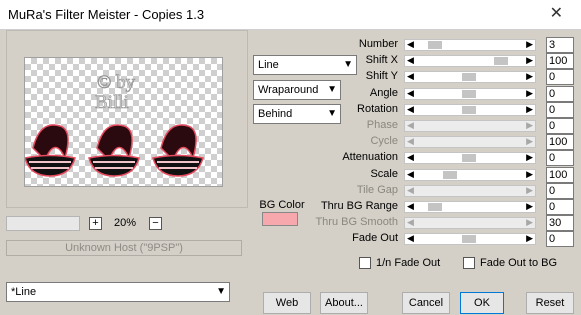 This screenshot has height=315, width=581. I want to click on param-row: Tile Gap ◀ ▶ 0, so click(440, 190).